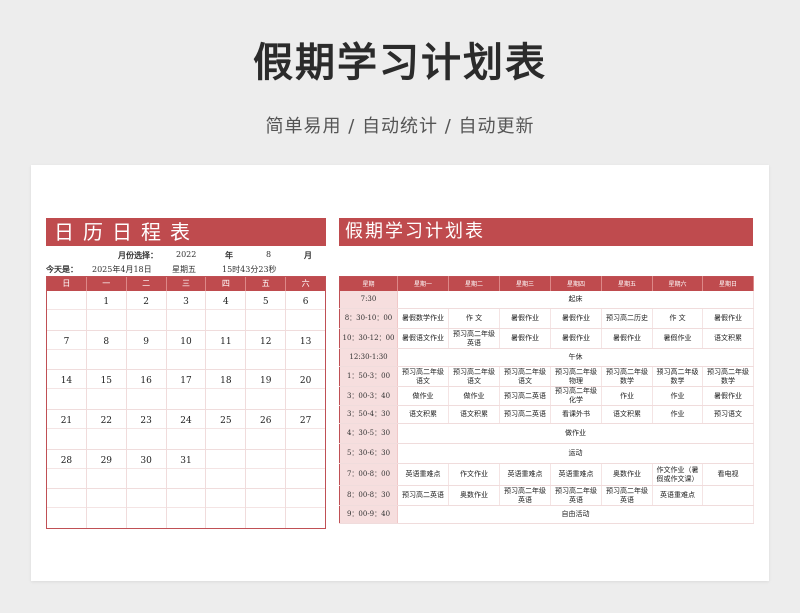 This screenshot has width=800, height=613. Describe the element at coordinates (368, 338) in the screenshot. I see `plan-time-cell: 10：30-12：00` at that location.